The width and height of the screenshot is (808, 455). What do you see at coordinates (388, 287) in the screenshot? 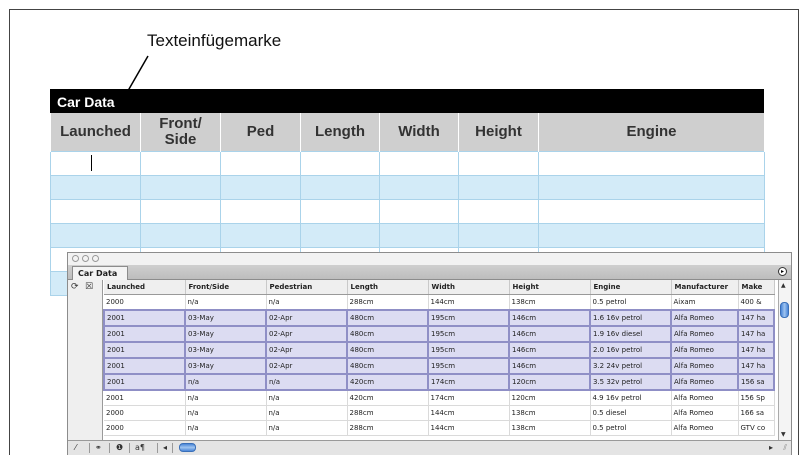
I see `field-header: Length` at bounding box center [388, 287].